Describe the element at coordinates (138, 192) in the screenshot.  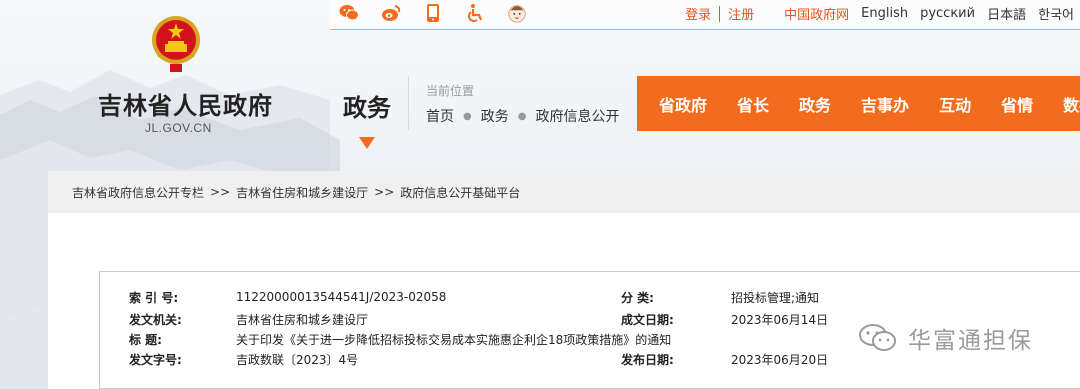
I see `breadcrumb-disclosure-column: 吉林省政府信息公开专栏` at that location.